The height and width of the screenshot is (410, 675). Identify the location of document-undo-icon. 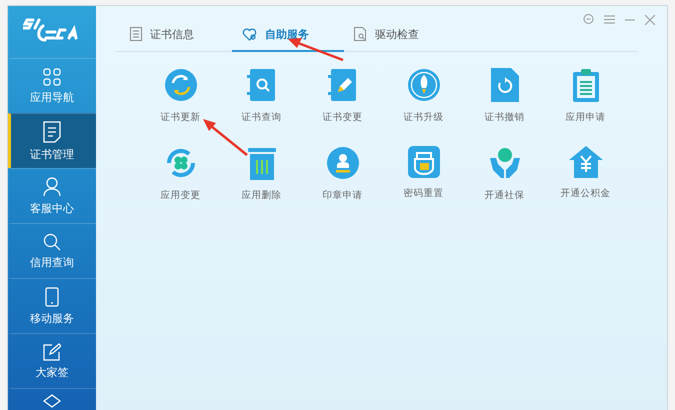
(504, 85).